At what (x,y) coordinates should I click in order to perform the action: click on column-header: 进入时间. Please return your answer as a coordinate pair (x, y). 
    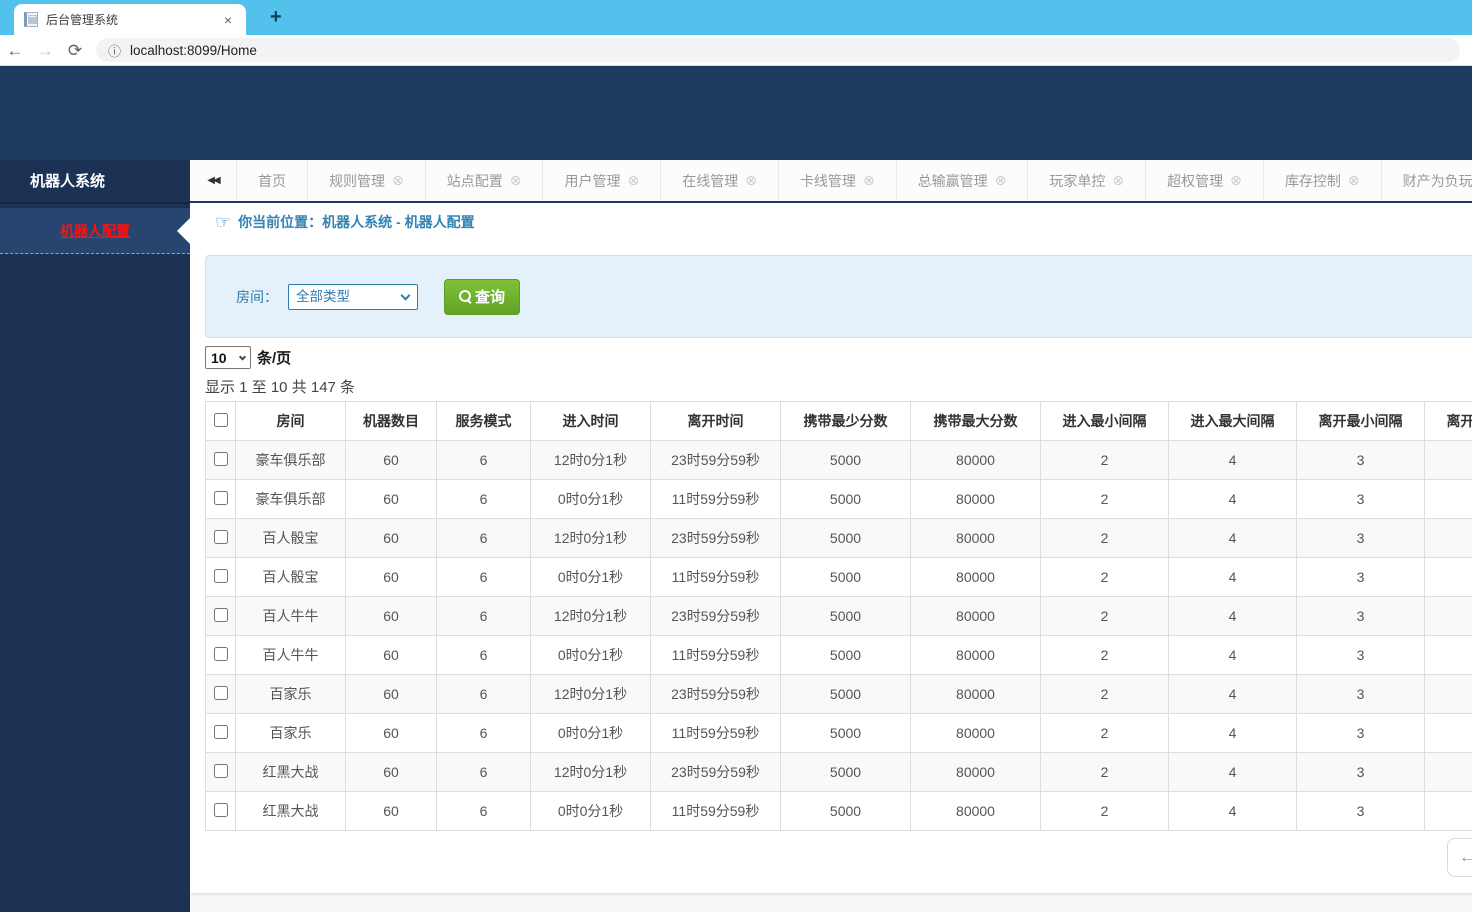
    Looking at the image, I should click on (590, 421).